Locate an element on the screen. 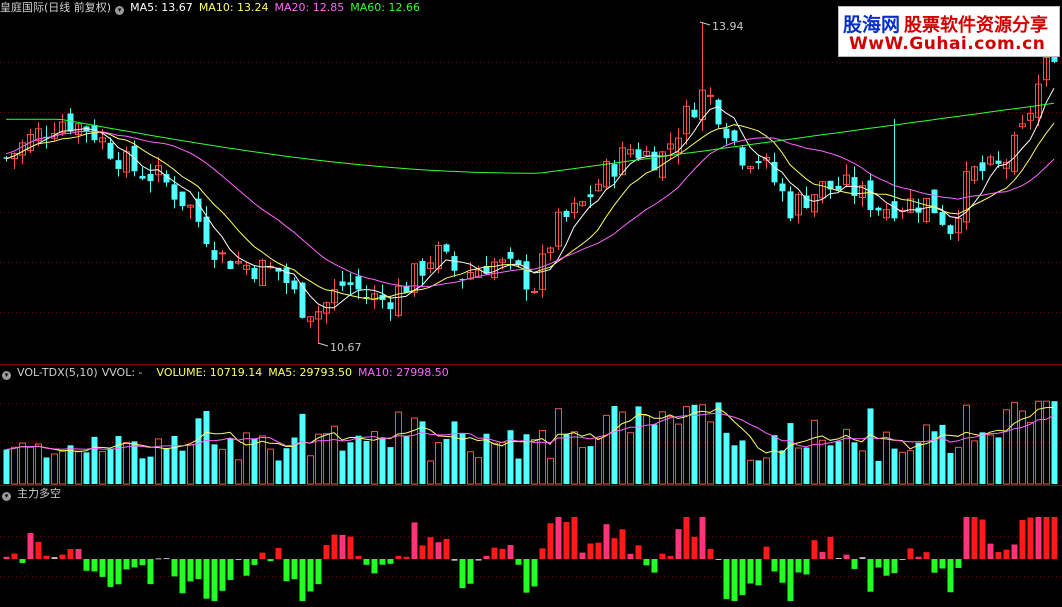 The width and height of the screenshot is (1062, 607). ma20-readout: MA20: 12.85 is located at coordinates (309, 7).